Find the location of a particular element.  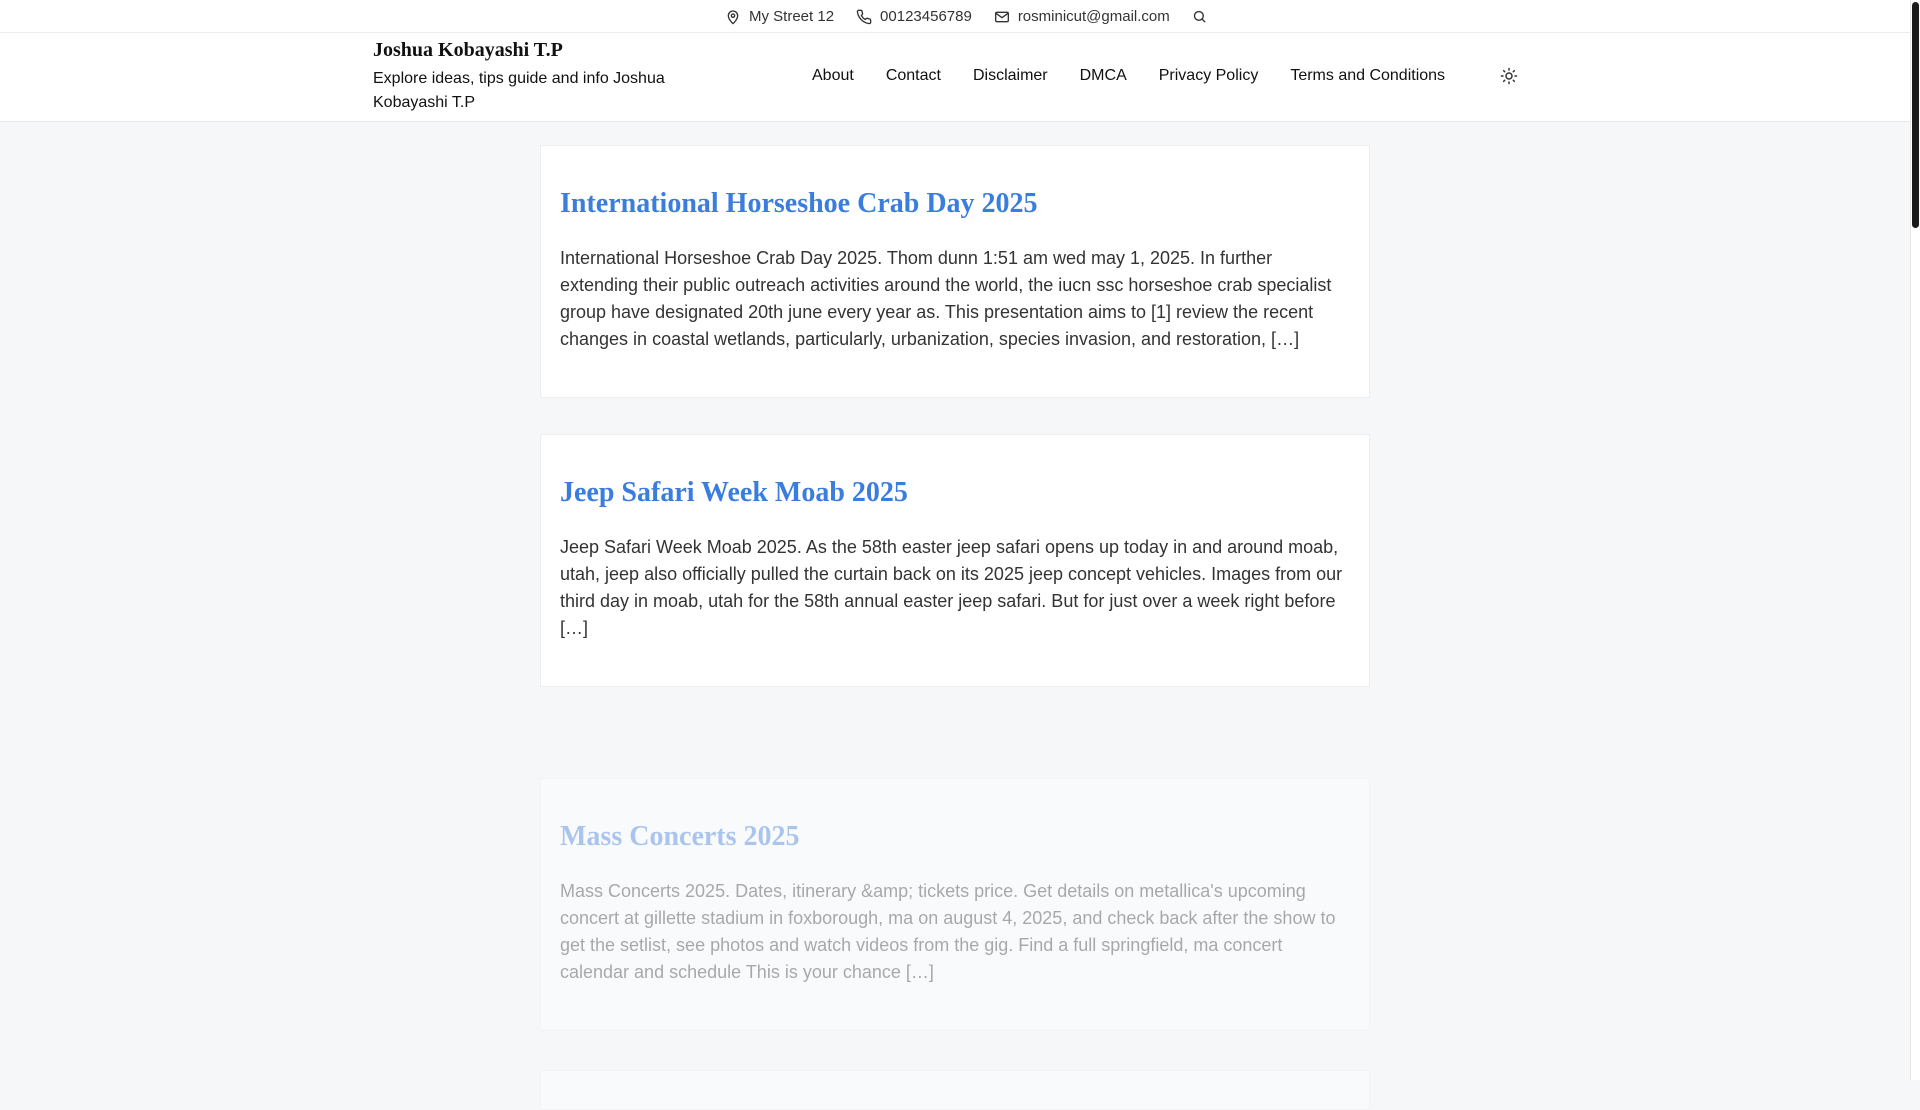

map-pin-icon is located at coordinates (733, 17).